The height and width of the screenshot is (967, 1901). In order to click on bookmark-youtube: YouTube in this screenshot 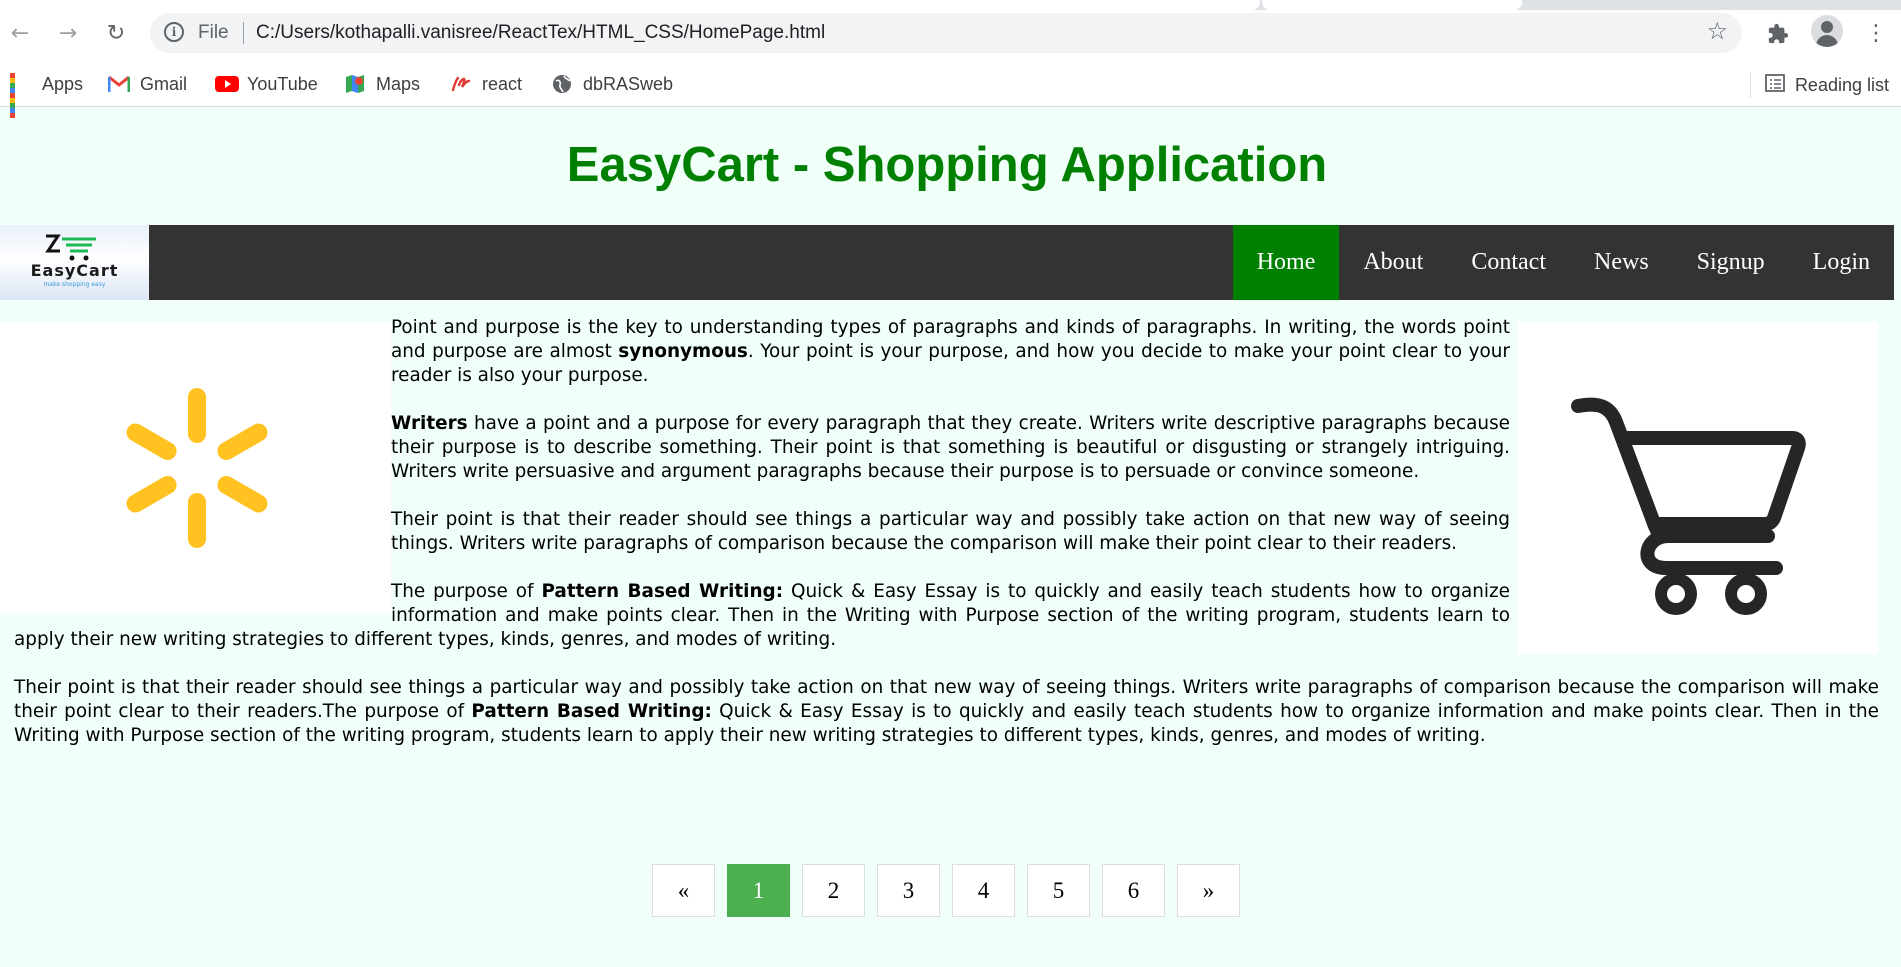, I will do `click(266, 84)`.